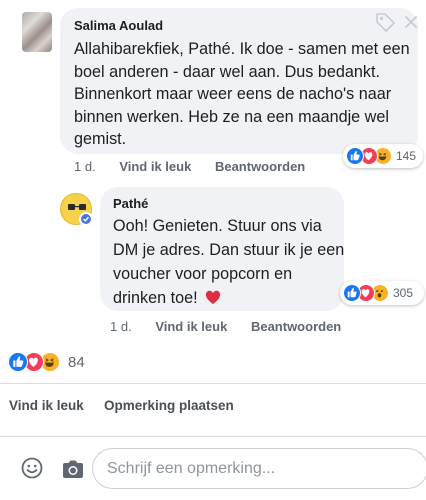  I want to click on reply-reactions: 305, so click(382, 293).